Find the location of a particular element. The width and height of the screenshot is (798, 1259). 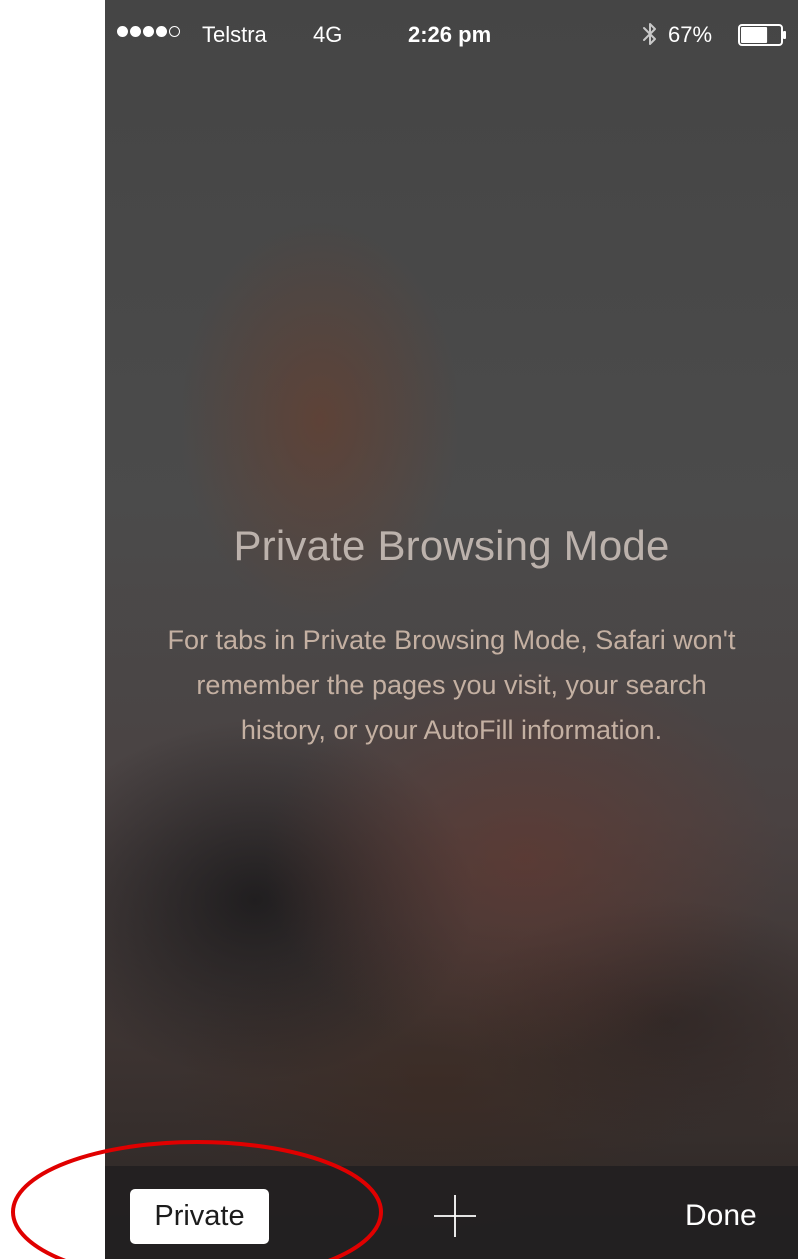

status-time: 2:26 pm is located at coordinates (450, 34).